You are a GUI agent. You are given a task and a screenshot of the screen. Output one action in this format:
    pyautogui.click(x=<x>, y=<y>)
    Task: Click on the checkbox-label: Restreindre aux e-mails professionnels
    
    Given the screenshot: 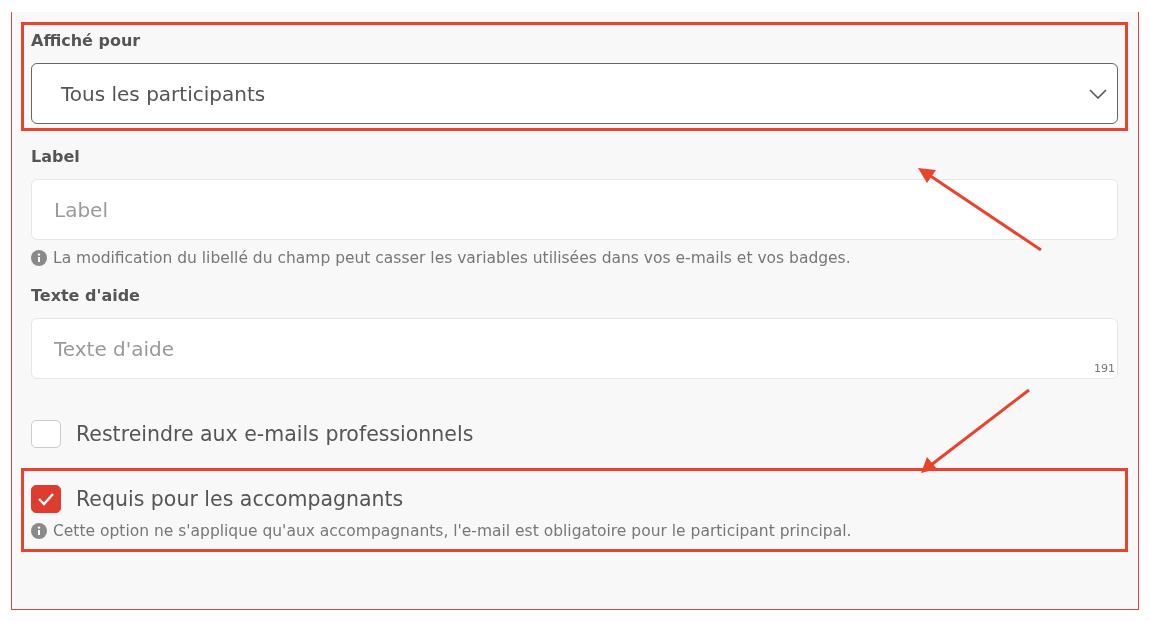 What is the action you would take?
    pyautogui.click(x=275, y=434)
    